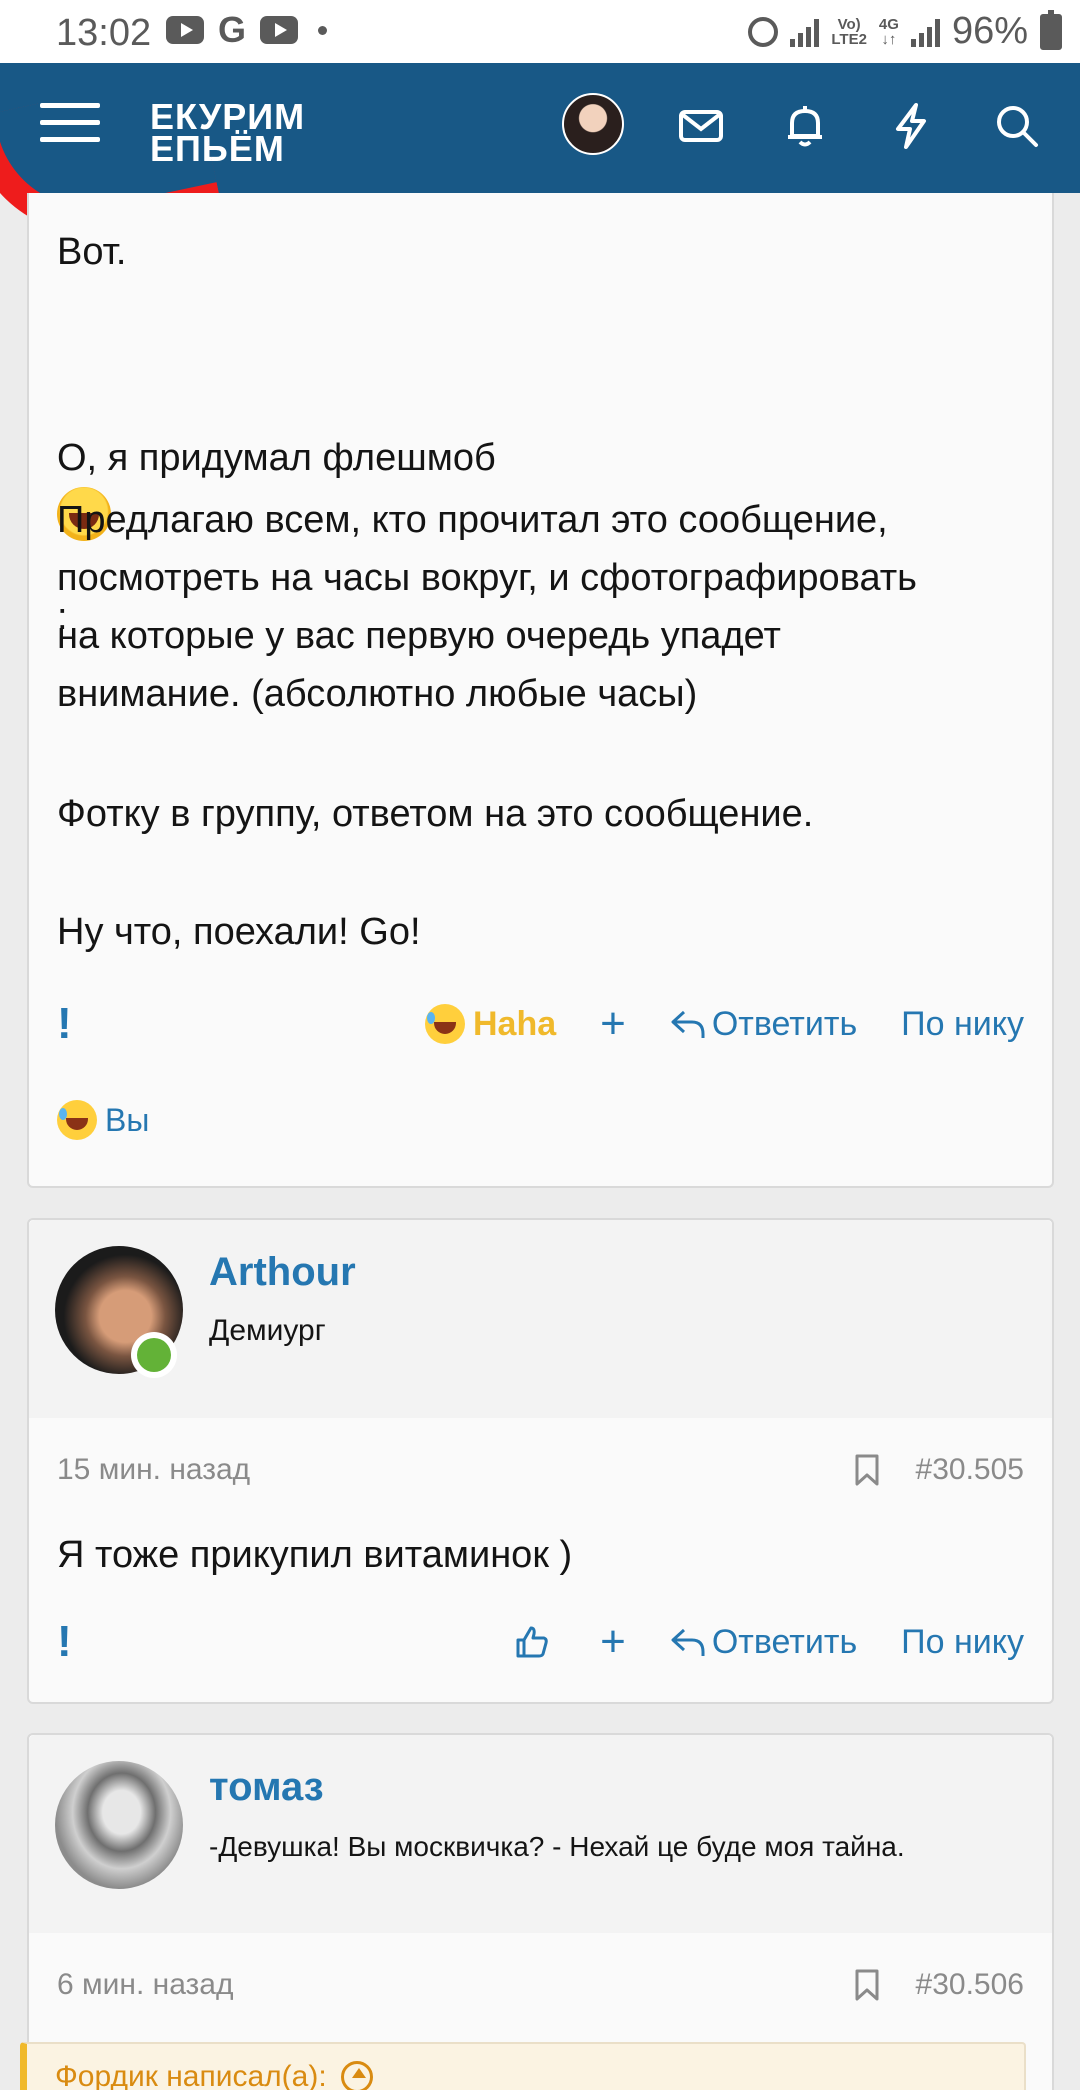 The height and width of the screenshot is (2090, 1080). I want to click on reaction-label: Haha, so click(514, 1023).